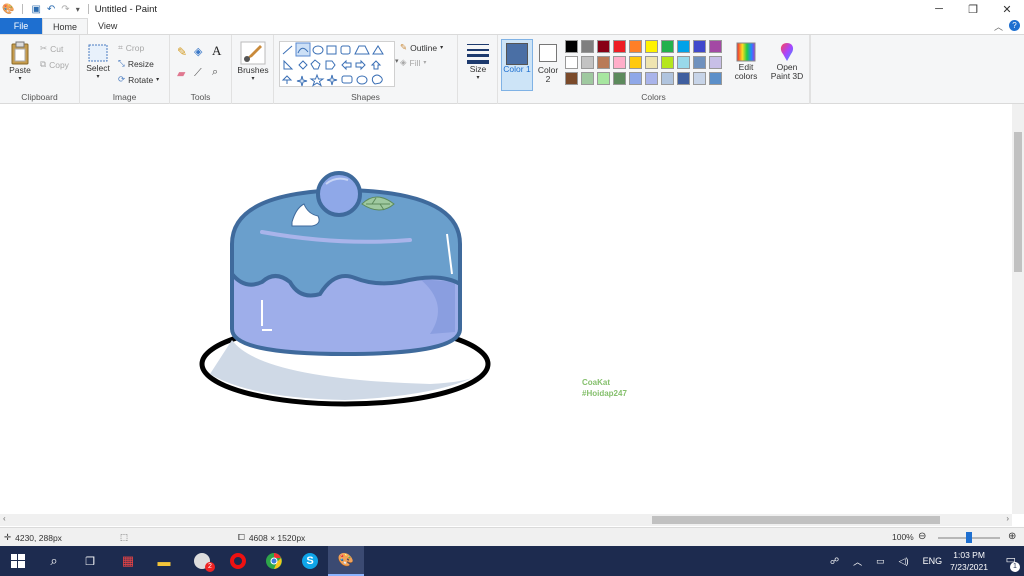 This screenshot has height=576, width=1024. I want to click on magnifier-icon: ⌕, so click(215, 72).